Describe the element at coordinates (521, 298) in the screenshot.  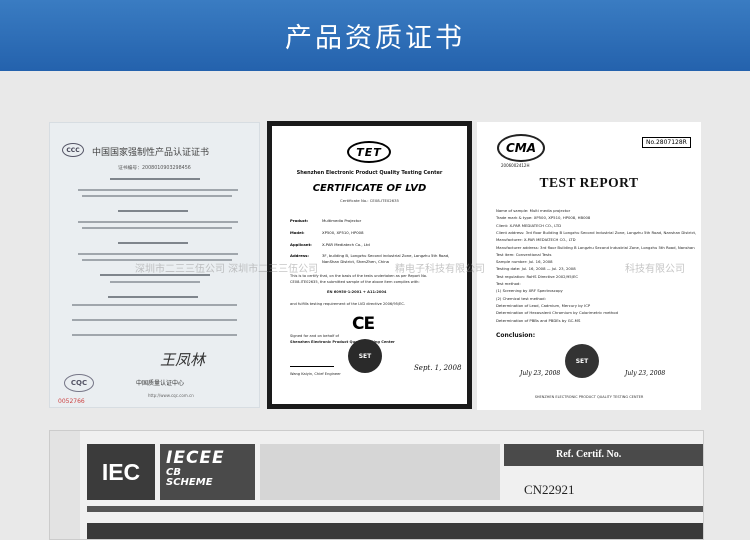
I see `report-row: (2) Chemical test method:` at that location.